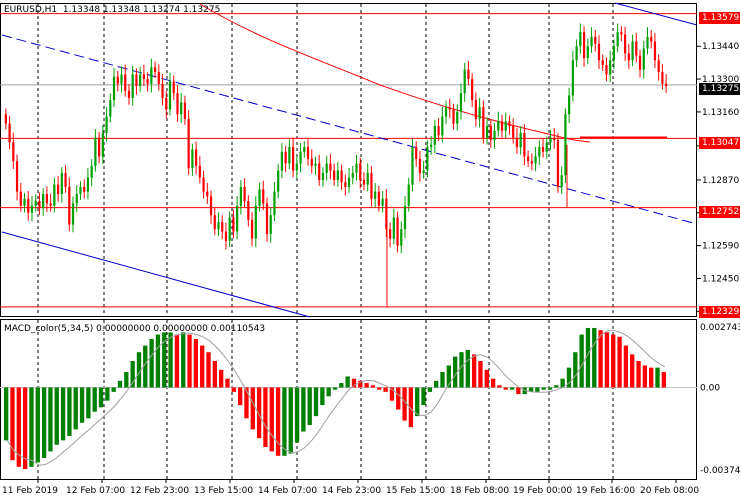 Image resolution: width=740 pixels, height=500 pixels. Describe the element at coordinates (719, 89) in the screenshot. I see `current-price-label: 1.13275` at that location.